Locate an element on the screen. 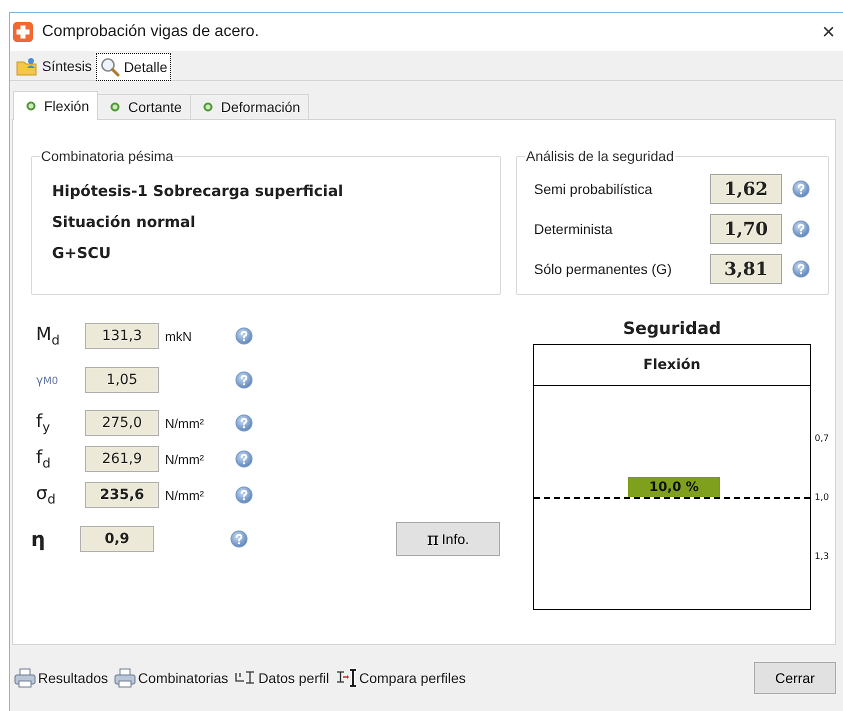  combination-text: G+SCU is located at coordinates (82, 253).